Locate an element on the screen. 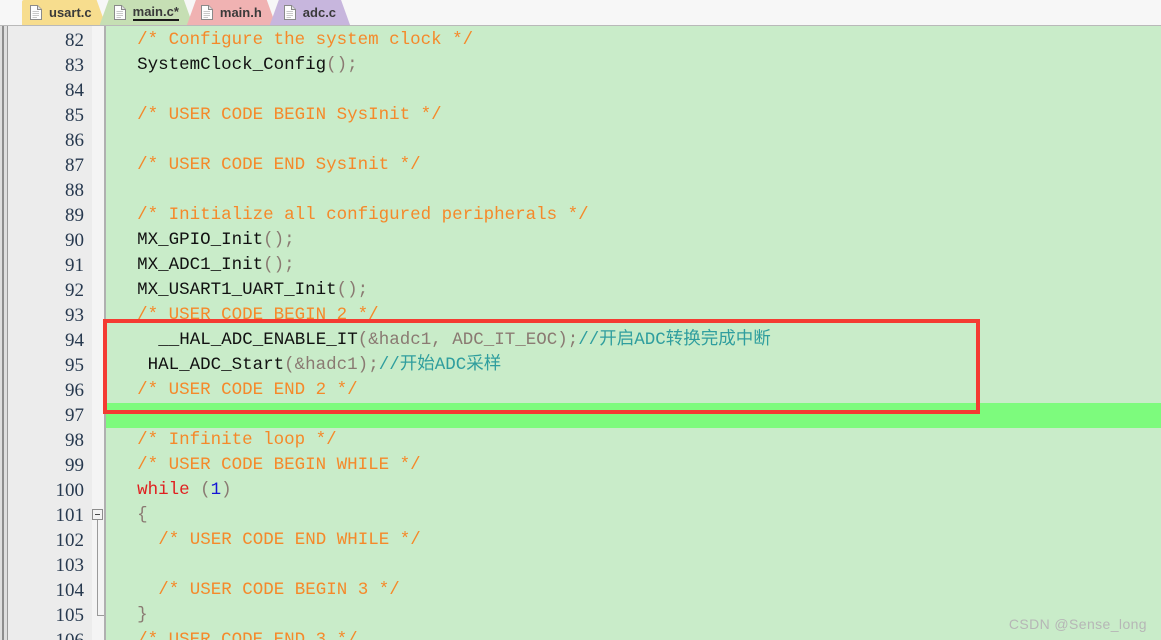 This screenshot has height=640, width=1161. code-token-fn: HAL_ADC_Start is located at coordinates (216, 365).